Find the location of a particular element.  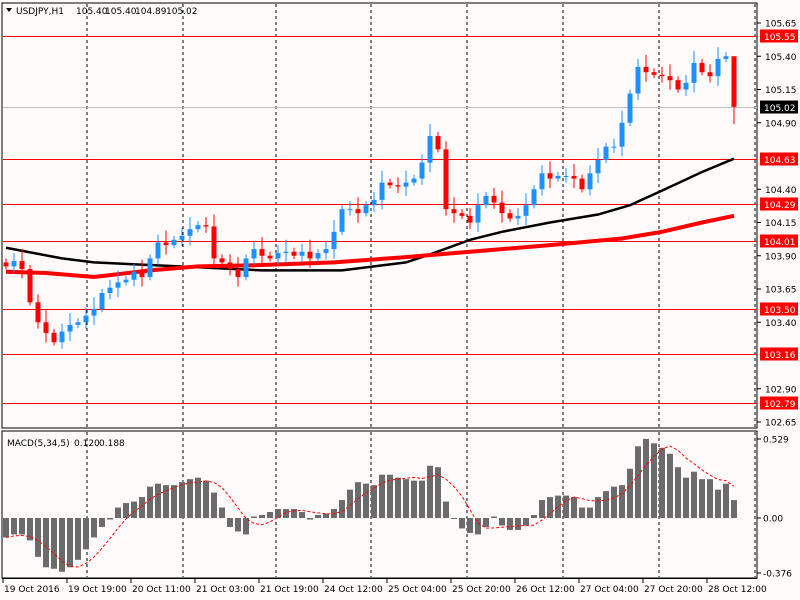

level-price-label: 102.79 is located at coordinates (780, 405).